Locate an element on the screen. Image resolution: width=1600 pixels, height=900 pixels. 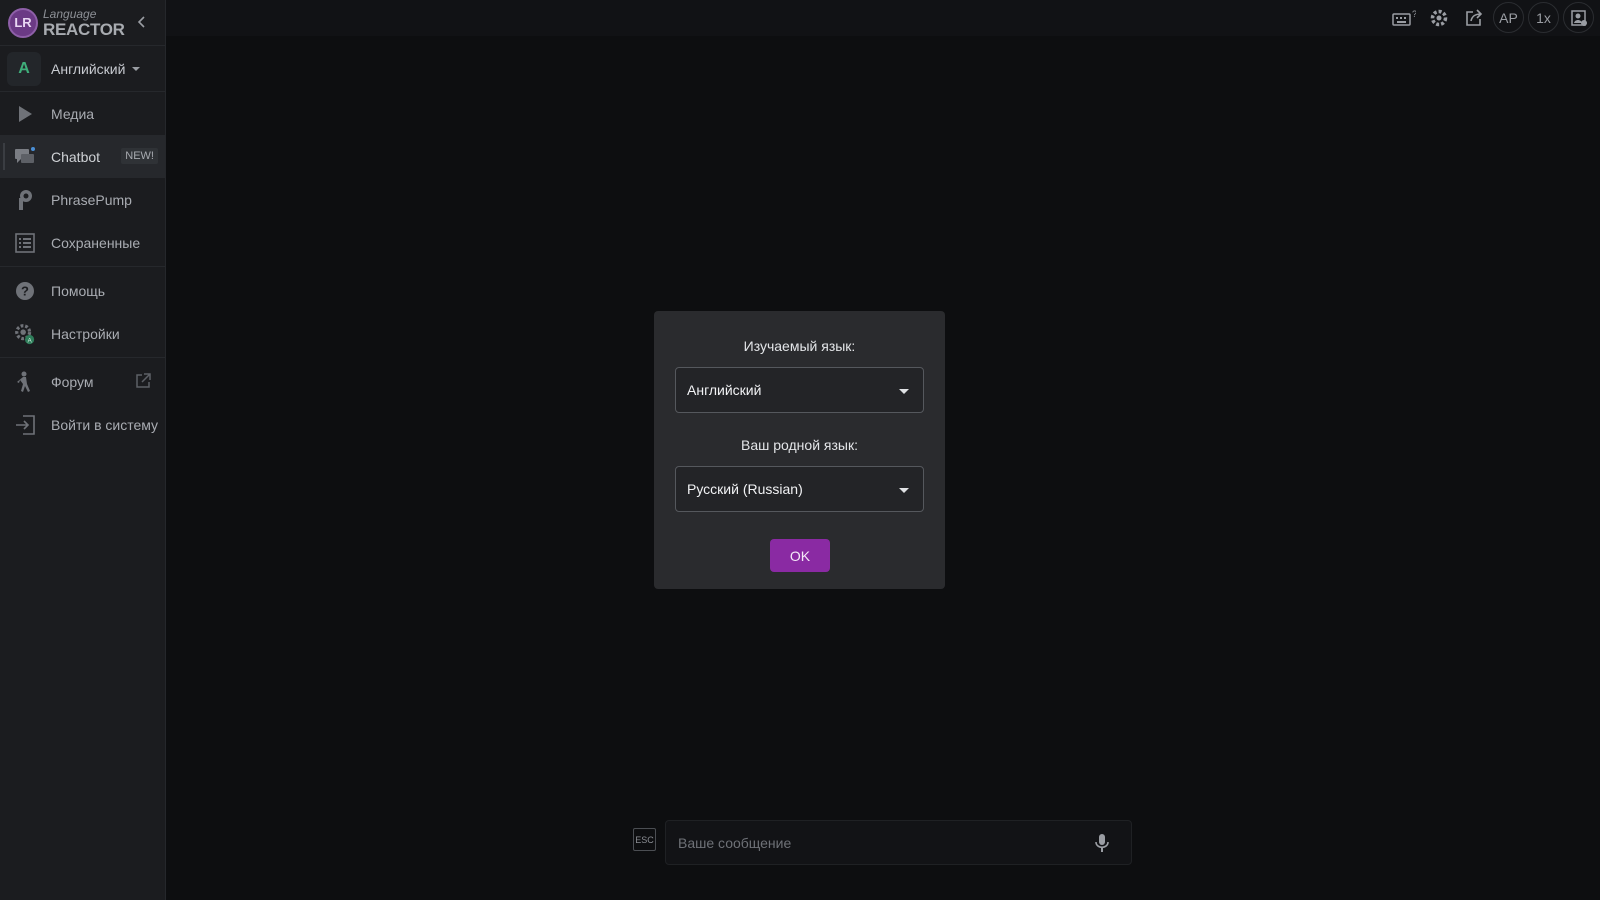
external-link-icon is located at coordinates (143, 382).